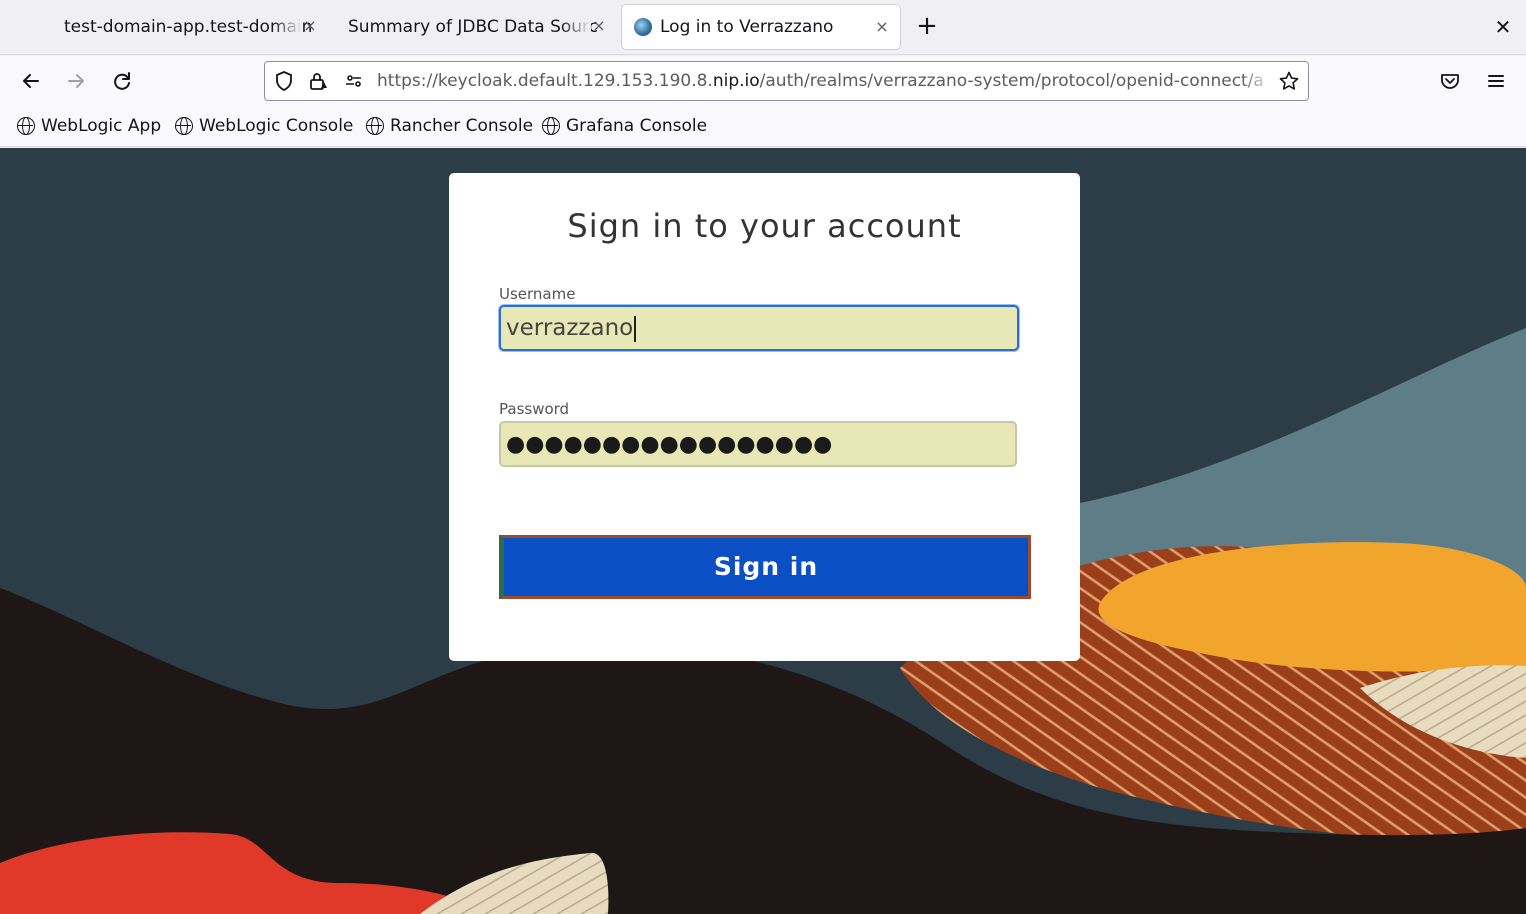  I want to click on verrazzano-favicon-icon, so click(643, 27).